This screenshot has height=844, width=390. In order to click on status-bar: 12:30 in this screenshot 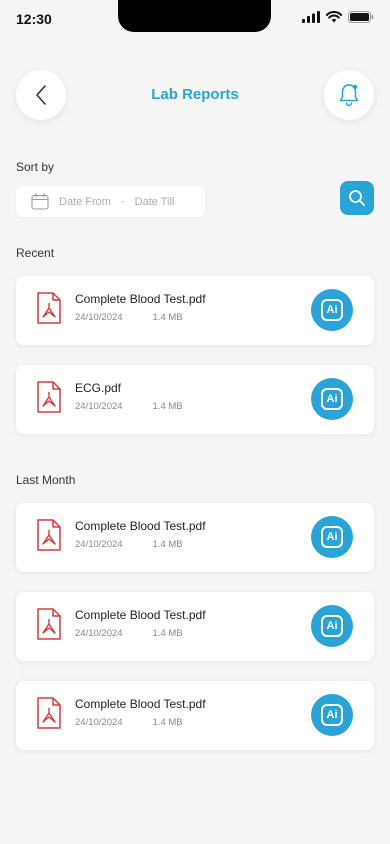, I will do `click(195, 18)`.